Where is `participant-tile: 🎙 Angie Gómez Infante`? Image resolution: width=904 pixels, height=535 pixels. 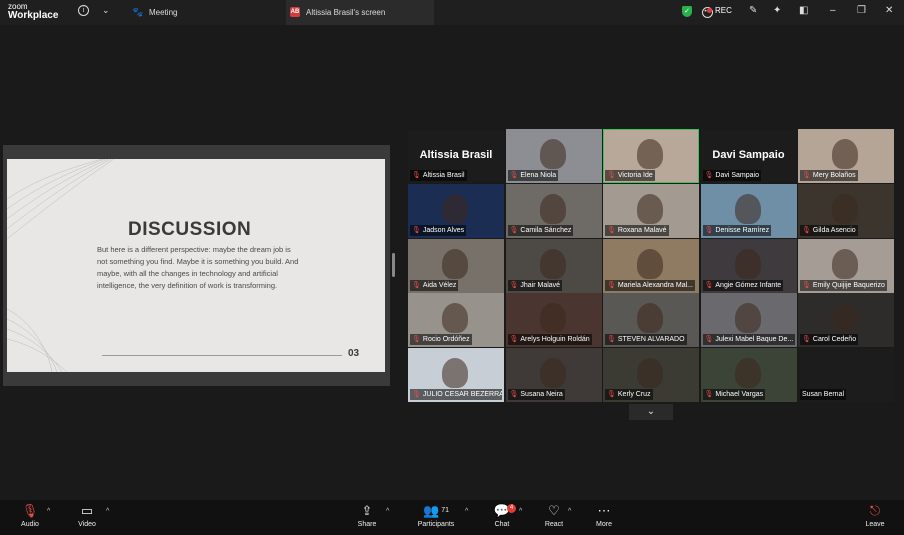
participant-tile: 🎙 Angie Gómez Infante is located at coordinates (748, 265).